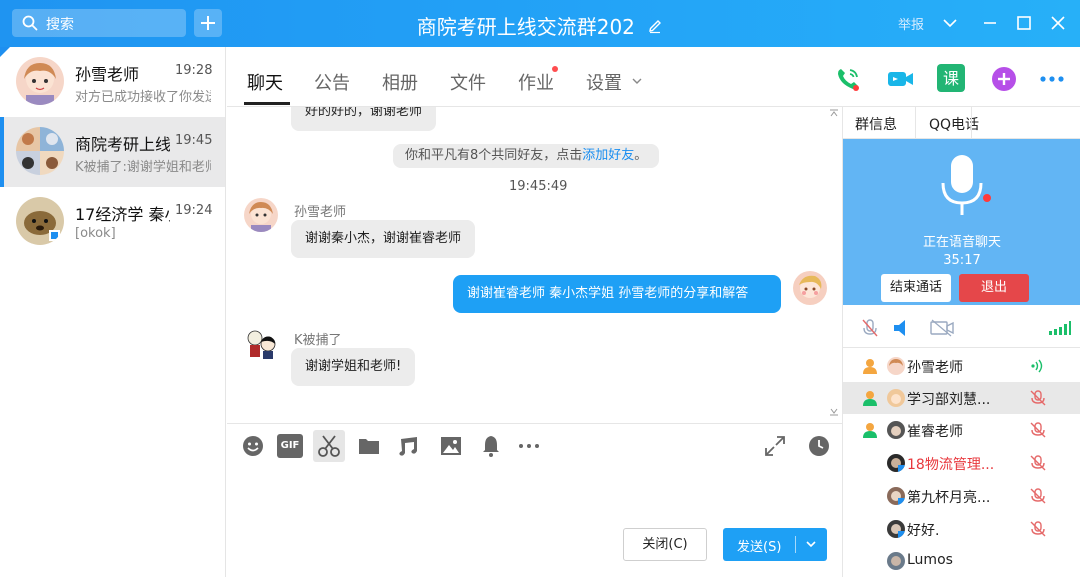 The height and width of the screenshot is (577, 1080). Describe the element at coordinates (253, 446) in the screenshot. I see `emoji-icon` at that location.